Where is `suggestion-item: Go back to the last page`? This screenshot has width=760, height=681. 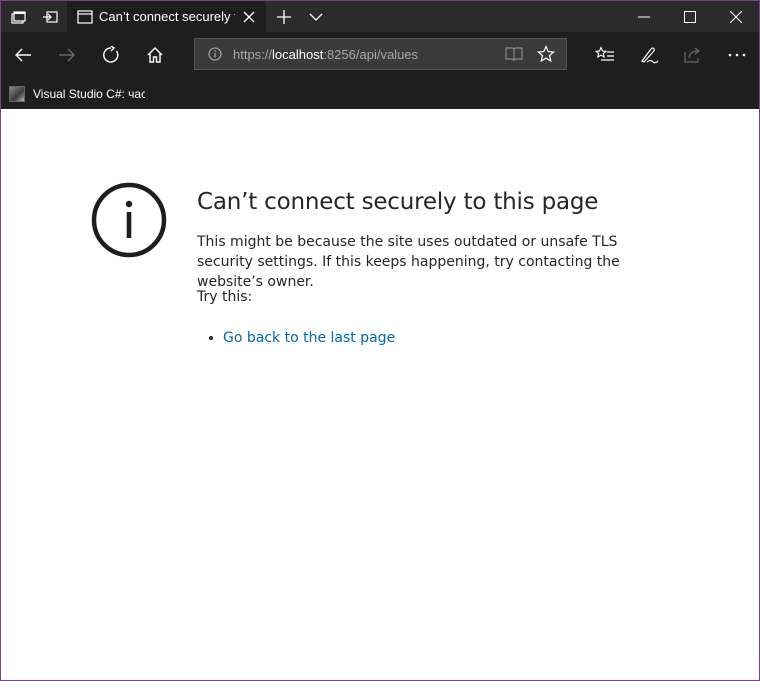
suggestion-item: Go back to the last page is located at coordinates (302, 338).